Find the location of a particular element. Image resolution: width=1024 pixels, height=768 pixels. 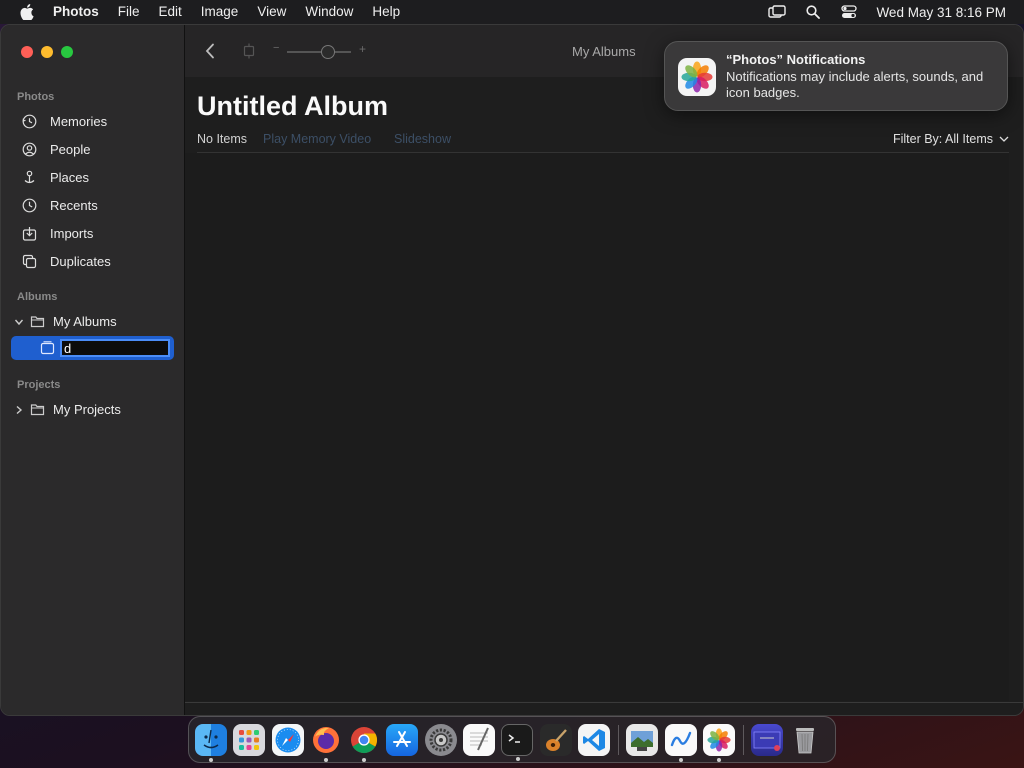

album-title: Untitled Album is located at coordinates (292, 106).